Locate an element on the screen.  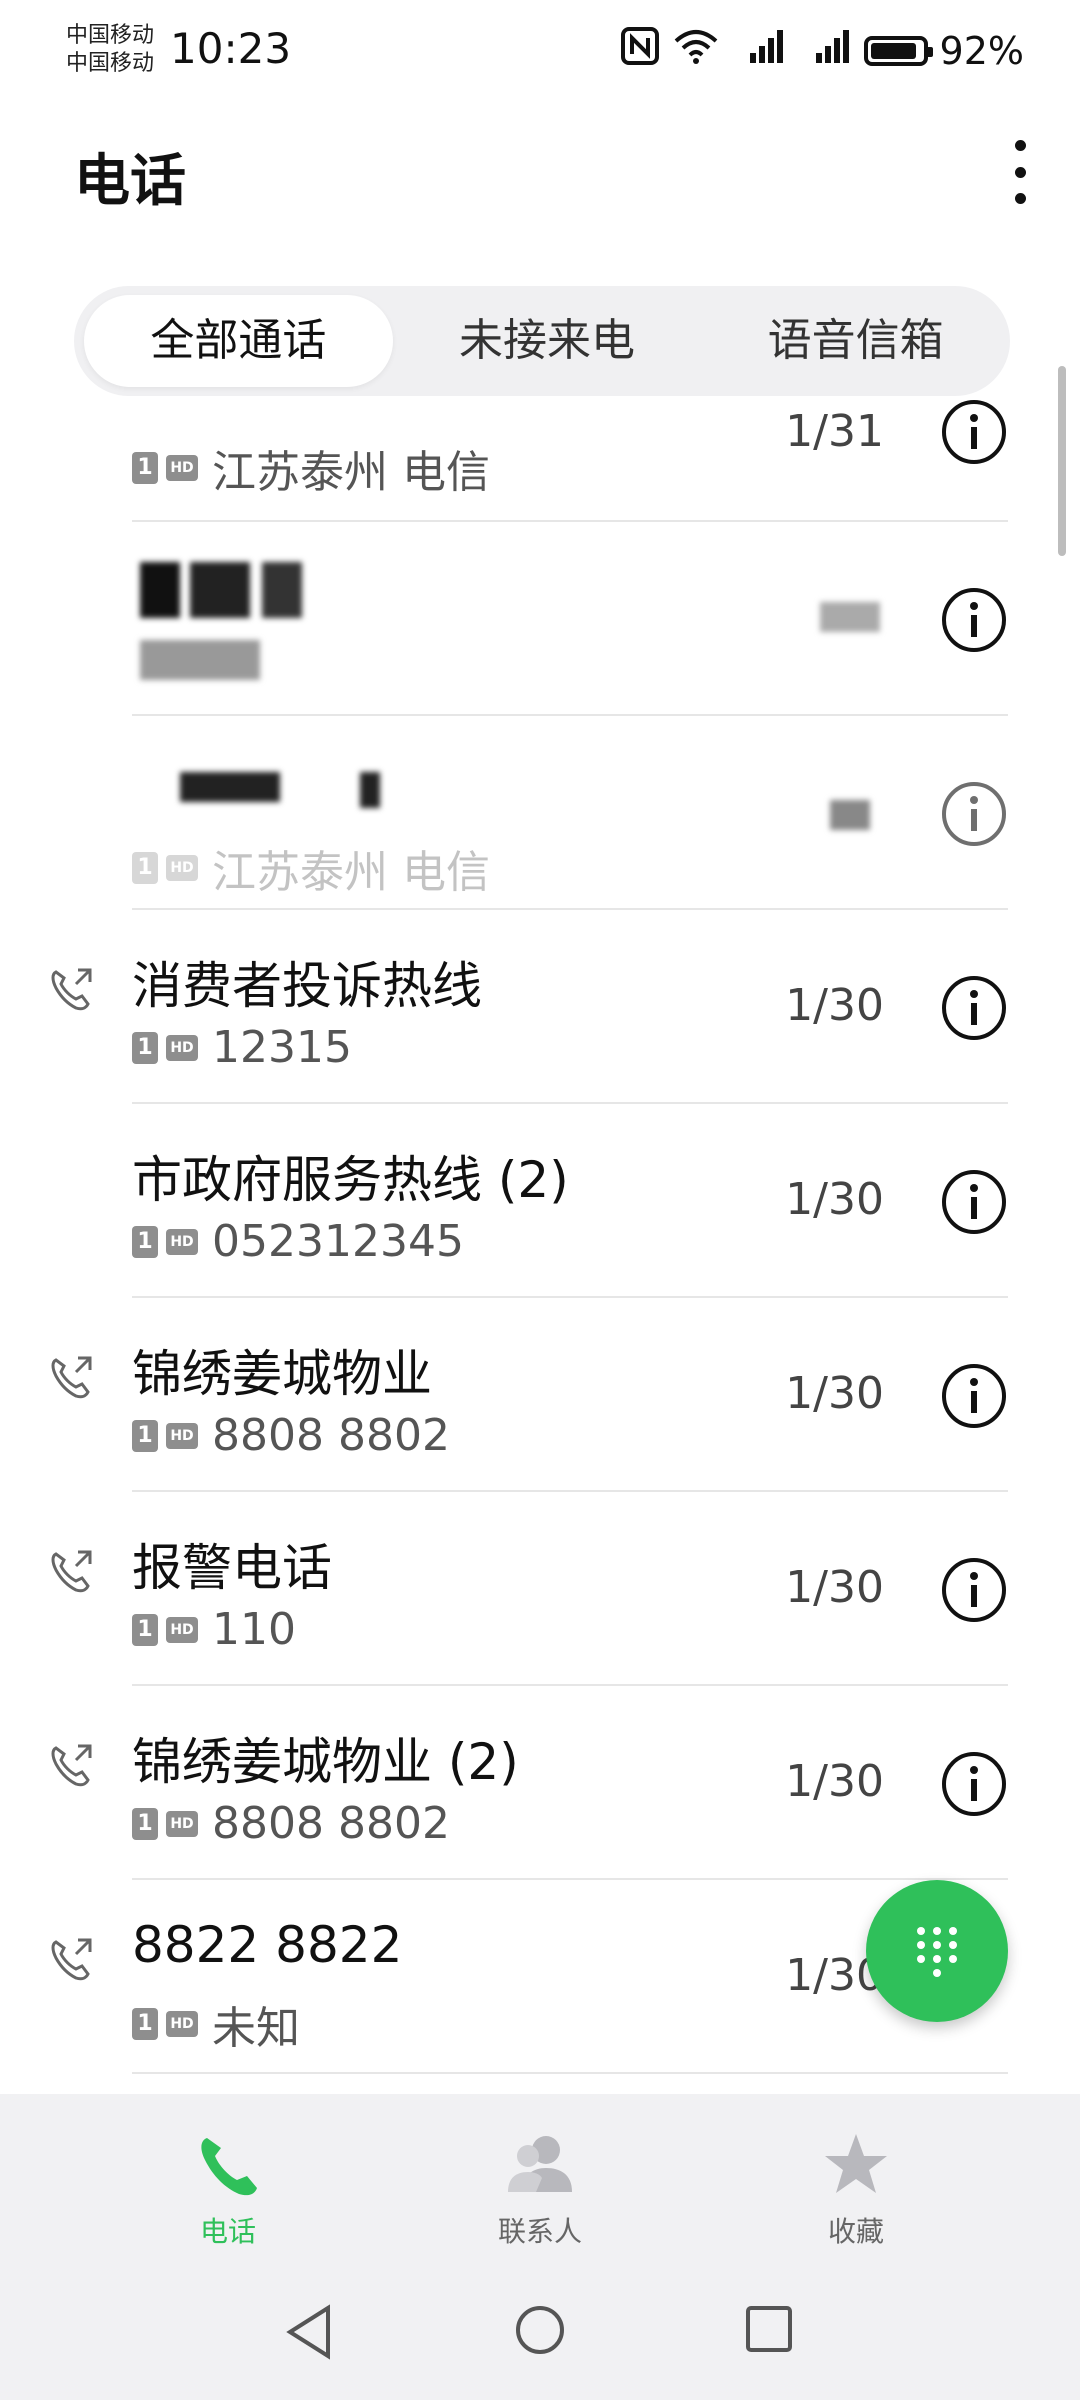
call-name: 8822 8822 is located at coordinates (267, 1945).